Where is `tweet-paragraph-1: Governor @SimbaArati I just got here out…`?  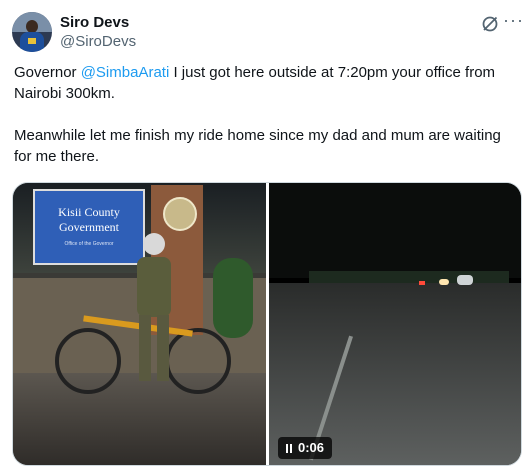
tweet-paragraph-1: Governor @SimbaArati I just got here out… is located at coordinates (266, 83).